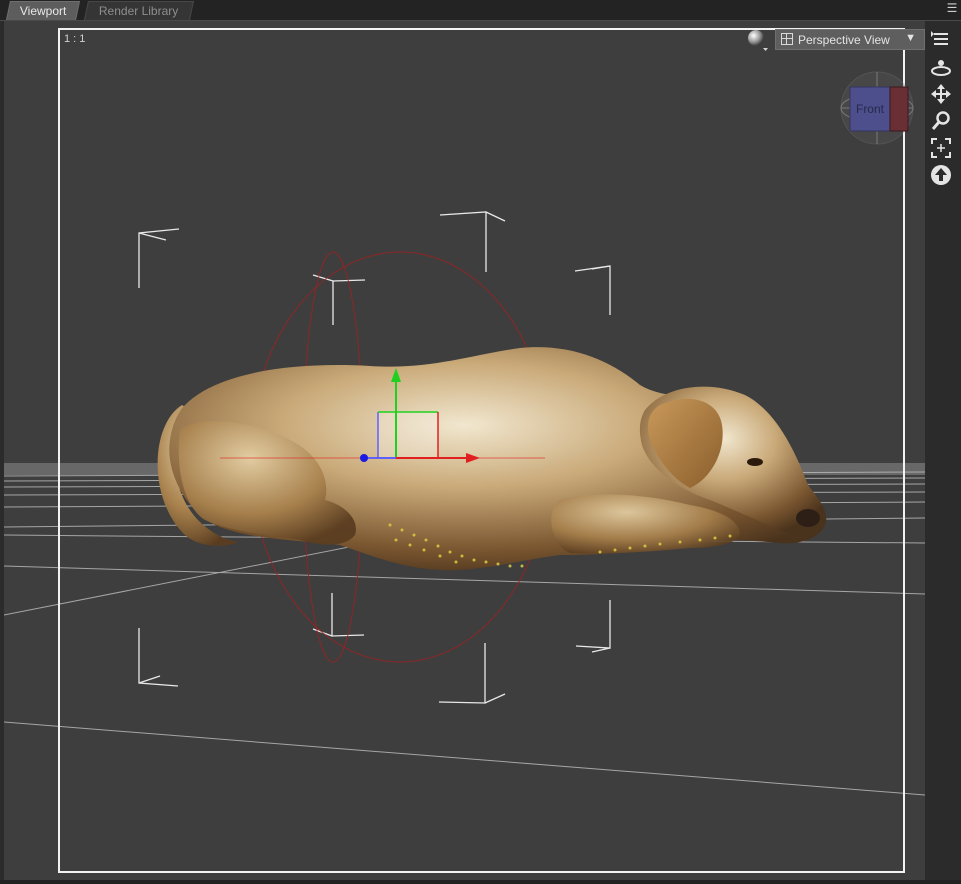 The height and width of the screenshot is (884, 961). Describe the element at coordinates (941, 94) in the screenshot. I see `move-arrows-icon` at that location.